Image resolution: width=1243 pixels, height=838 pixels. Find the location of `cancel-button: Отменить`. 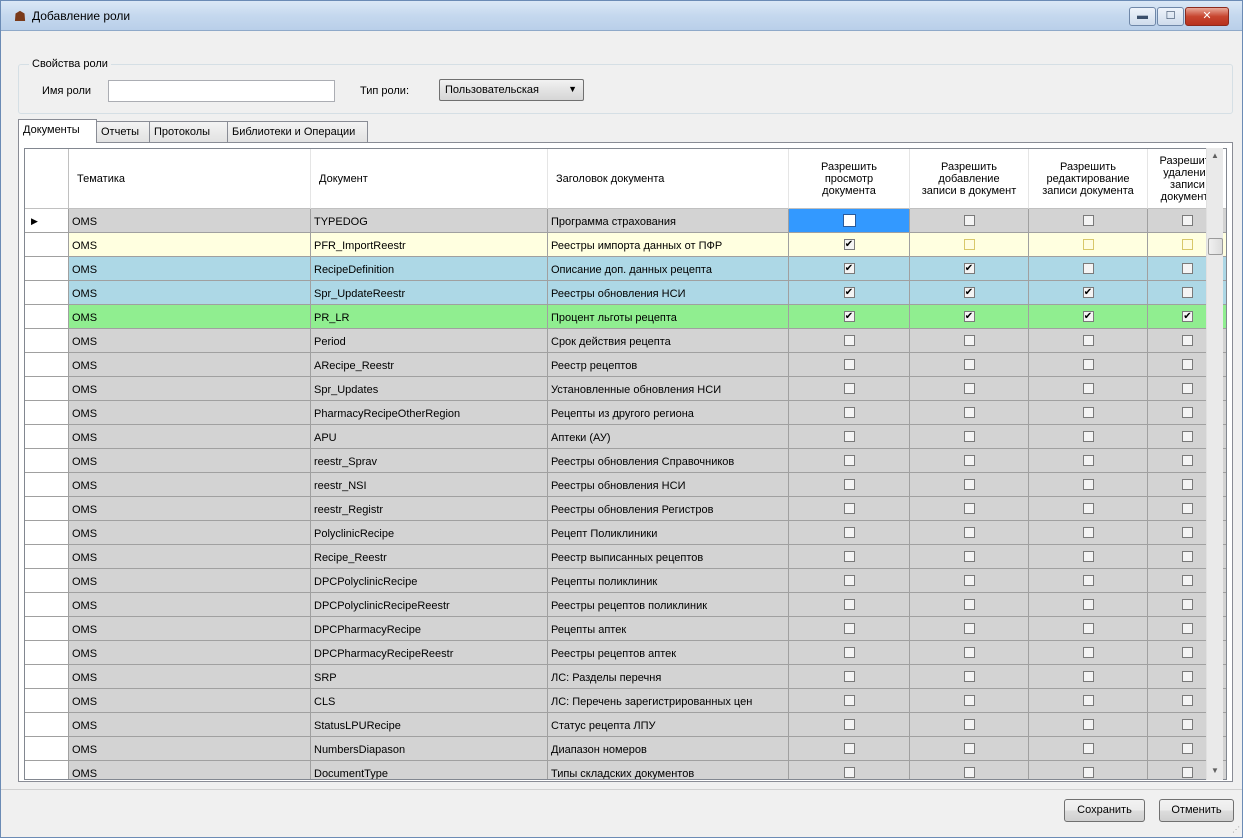

cancel-button: Отменить is located at coordinates (1196, 810).